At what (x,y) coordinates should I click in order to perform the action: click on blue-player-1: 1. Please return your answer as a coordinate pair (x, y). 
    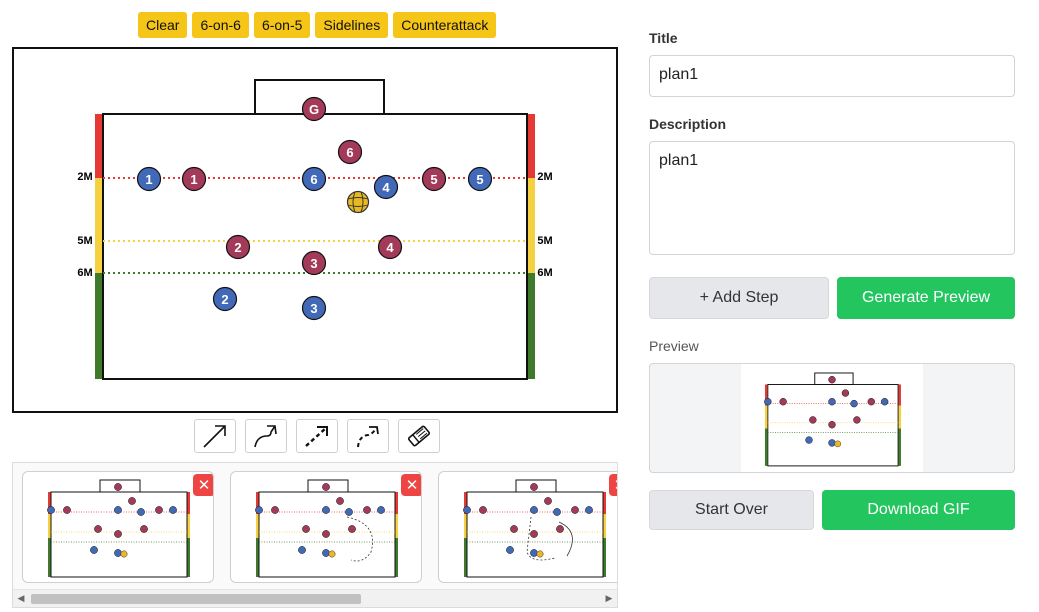
    Looking at the image, I should click on (149, 179).